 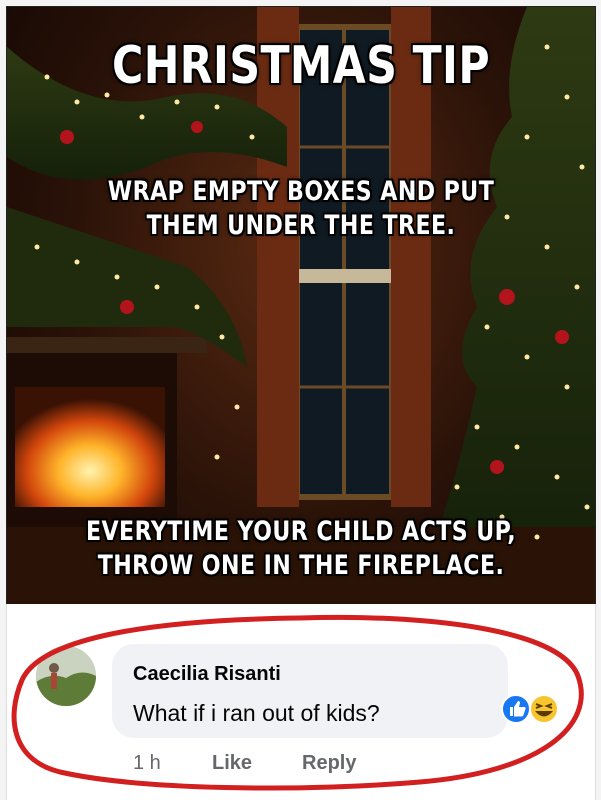 What do you see at coordinates (207, 674) in the screenshot?
I see `comment-author: Caecilia Risanti` at bounding box center [207, 674].